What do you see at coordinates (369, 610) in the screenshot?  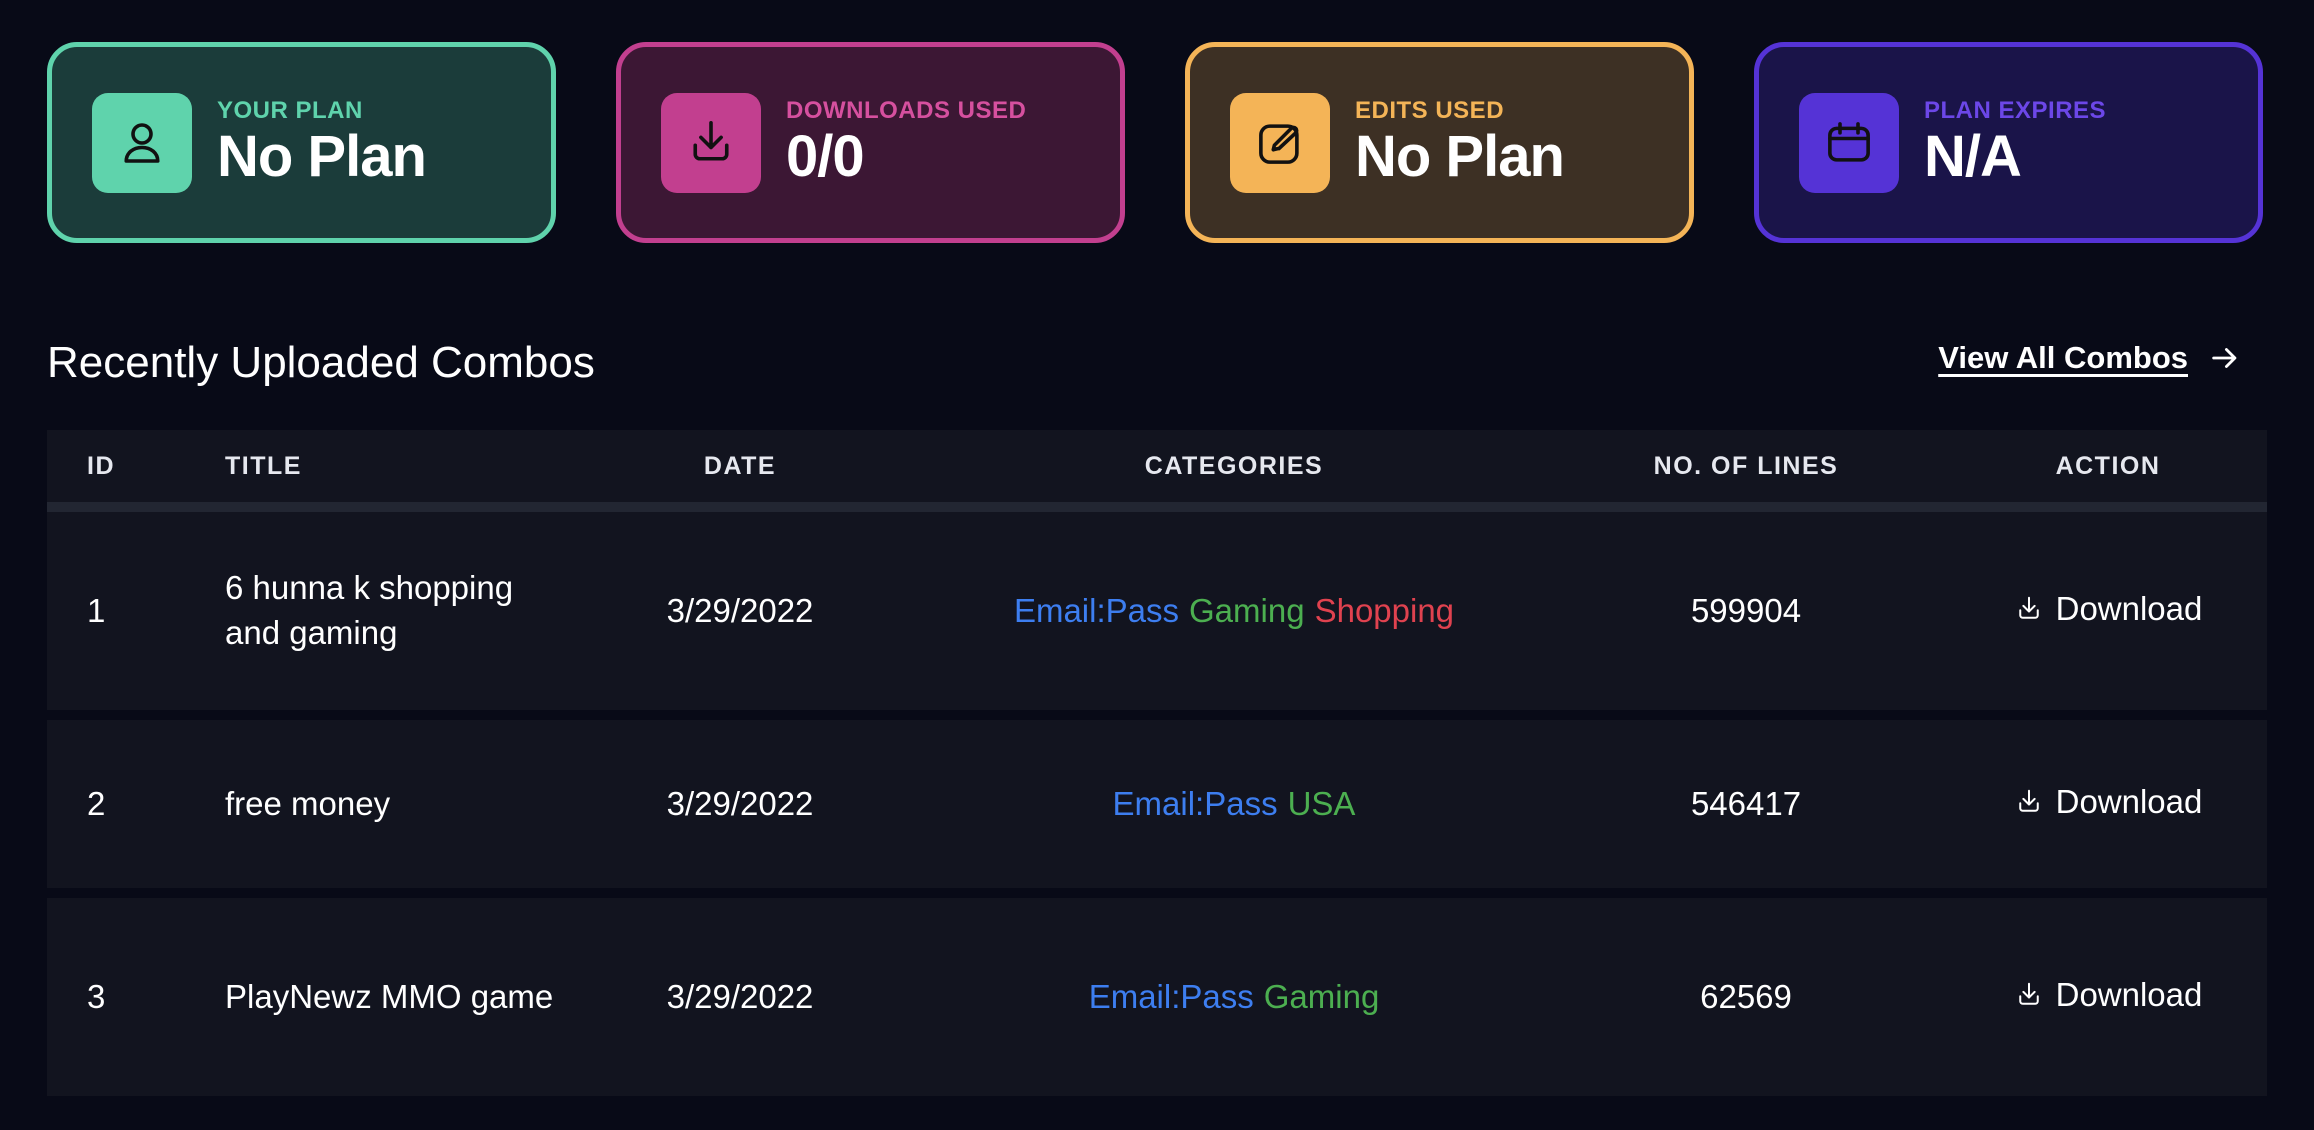 I see `row-title: 6 hunna k shopping and gaming` at bounding box center [369, 610].